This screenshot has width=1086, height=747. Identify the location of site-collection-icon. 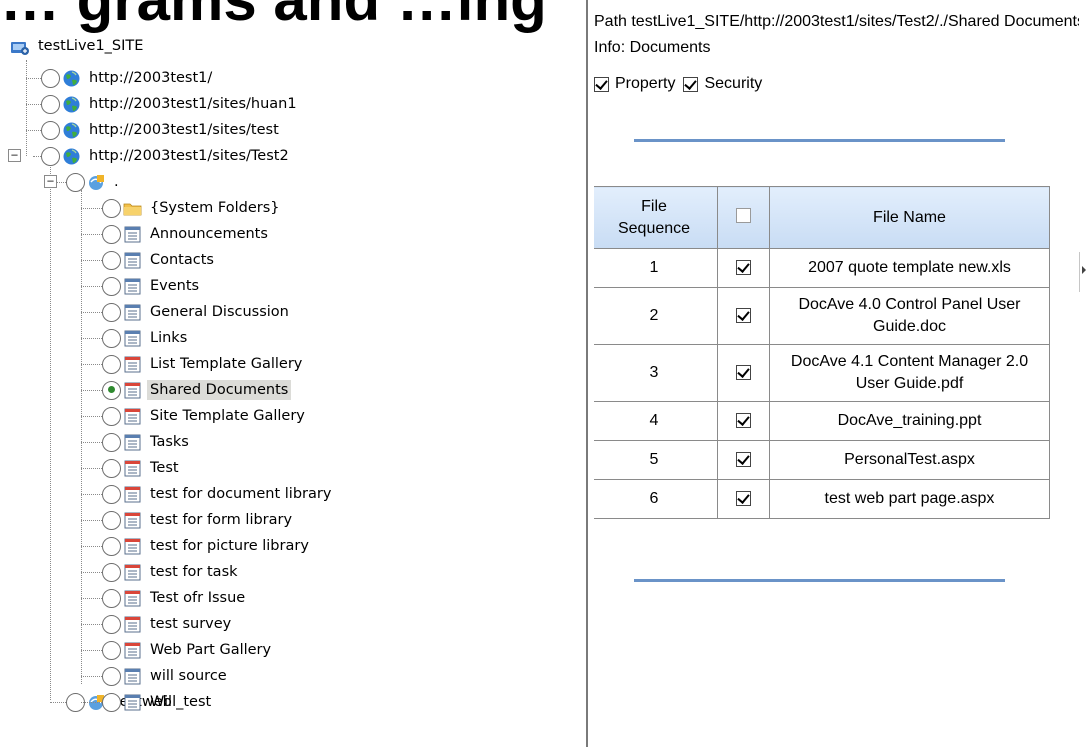
(20, 48).